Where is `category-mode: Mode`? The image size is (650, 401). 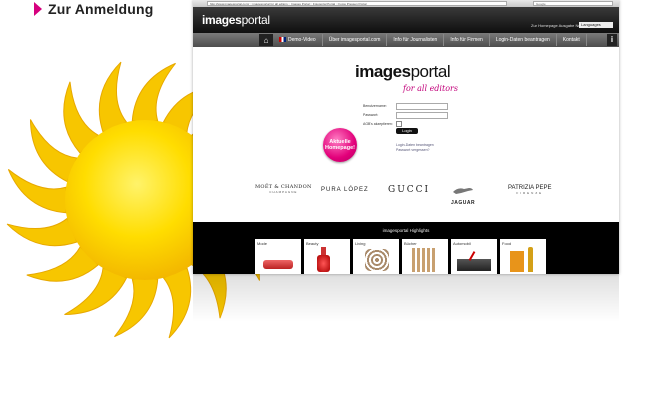 category-mode: Mode is located at coordinates (278, 256).